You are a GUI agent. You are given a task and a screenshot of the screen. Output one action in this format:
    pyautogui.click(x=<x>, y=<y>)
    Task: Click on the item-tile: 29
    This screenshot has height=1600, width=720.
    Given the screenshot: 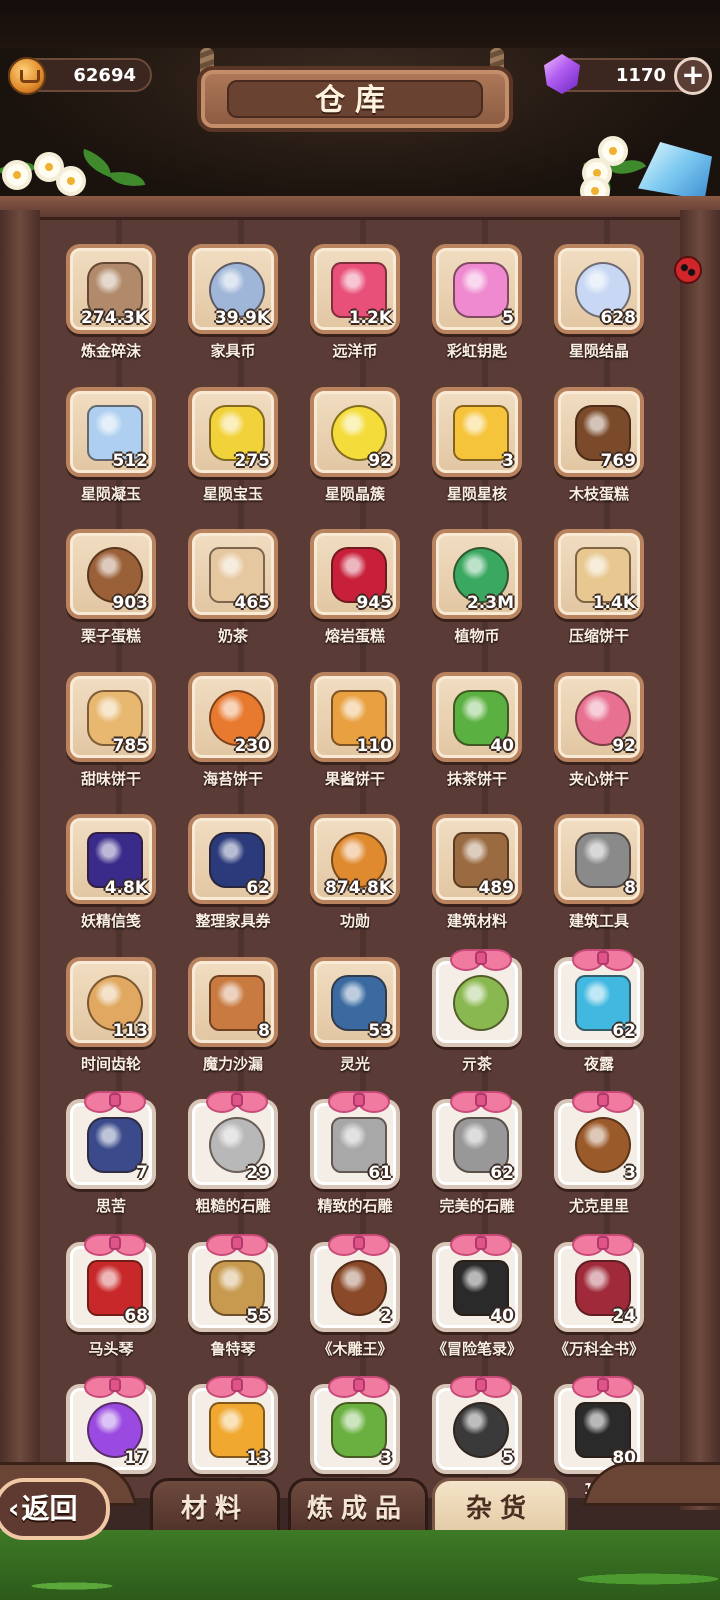 What is the action you would take?
    pyautogui.click(x=233, y=1140)
    